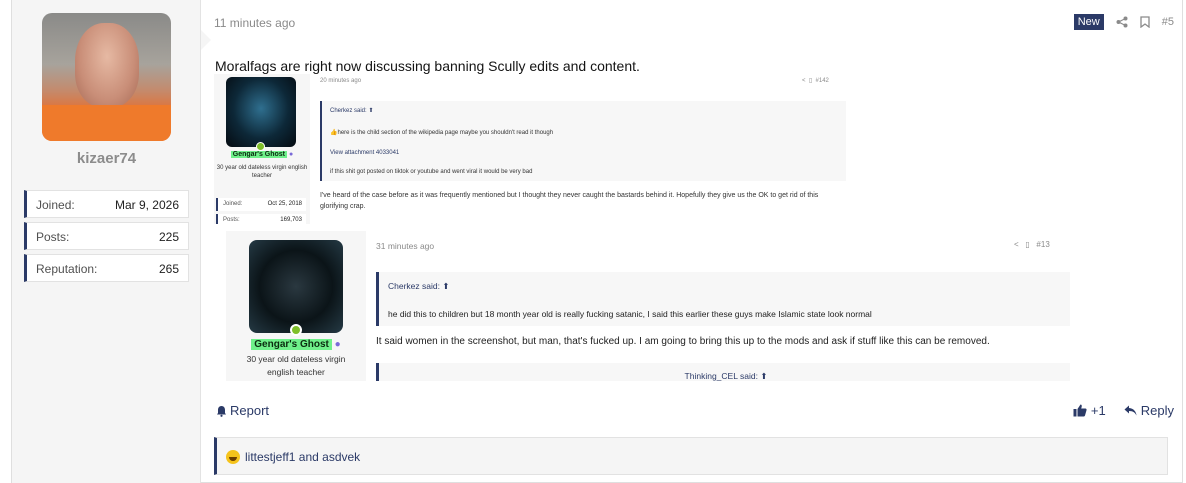 This screenshot has width=1186, height=483. What do you see at coordinates (254, 23) in the screenshot?
I see `post-time: 11 minutes ago` at bounding box center [254, 23].